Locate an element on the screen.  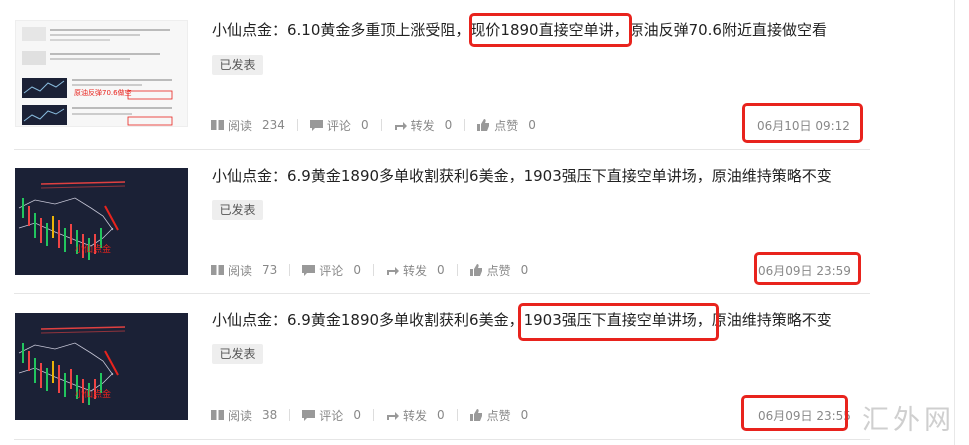
svg-text: 原油反弹70.6做空 is located at coordinates (103, 92).